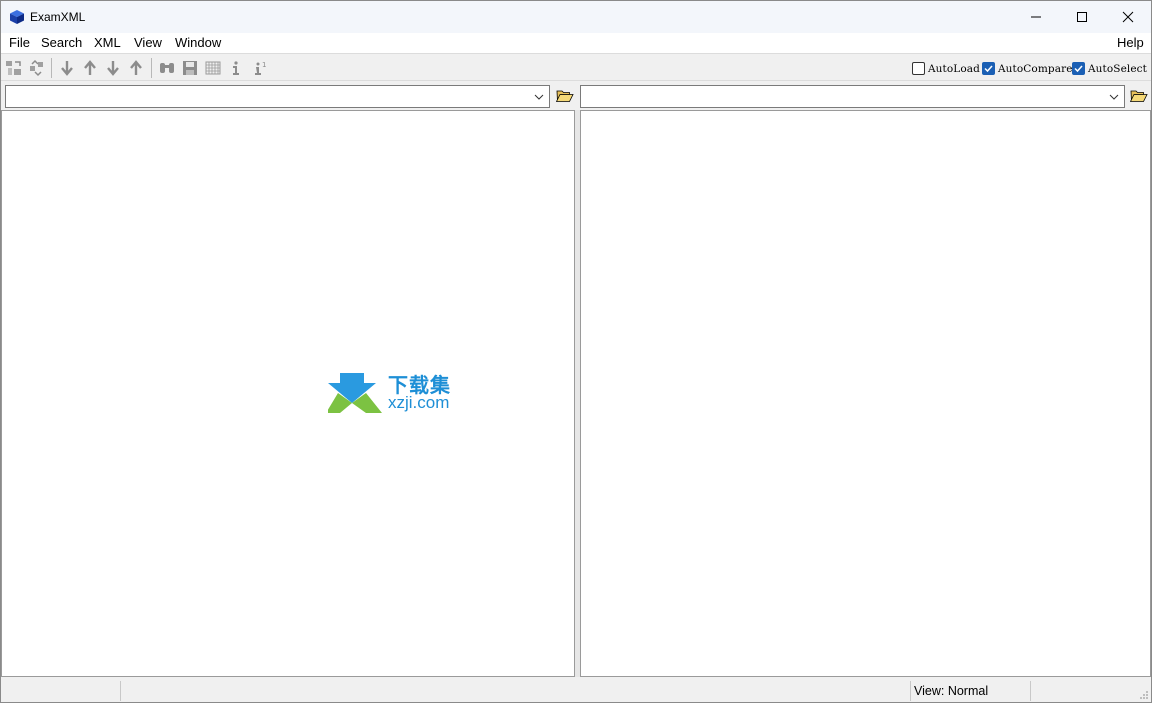  What do you see at coordinates (136, 68) in the screenshot?
I see `previous-icon` at bounding box center [136, 68].